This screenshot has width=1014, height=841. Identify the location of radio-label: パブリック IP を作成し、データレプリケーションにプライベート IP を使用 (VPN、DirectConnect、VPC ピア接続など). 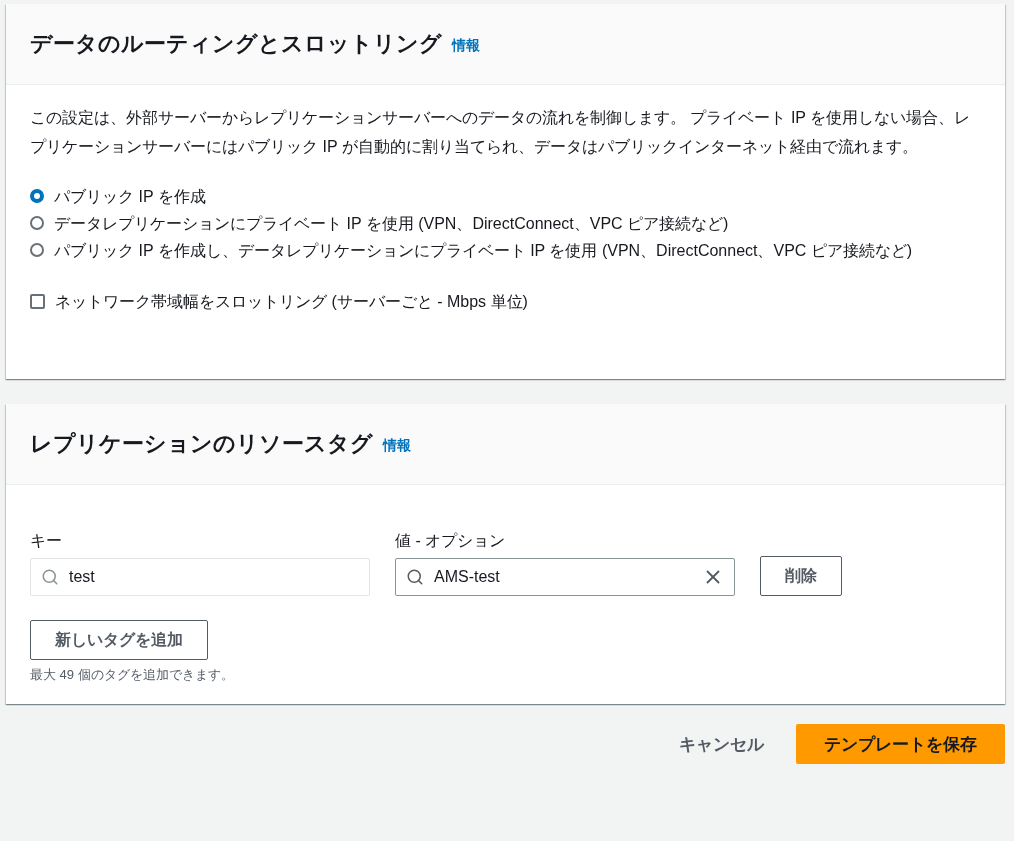
(483, 251).